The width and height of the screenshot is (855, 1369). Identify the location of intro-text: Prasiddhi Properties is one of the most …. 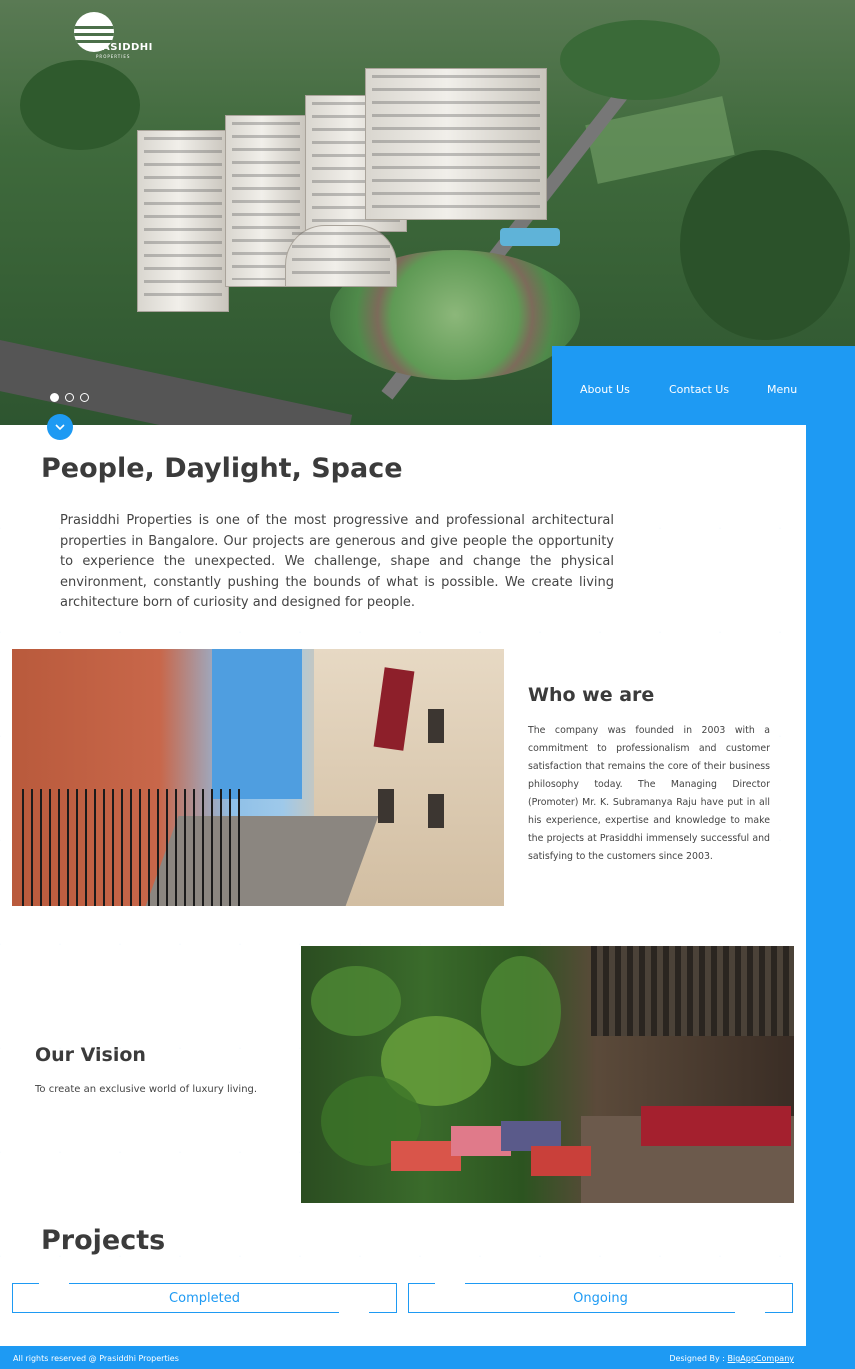
(337, 561).